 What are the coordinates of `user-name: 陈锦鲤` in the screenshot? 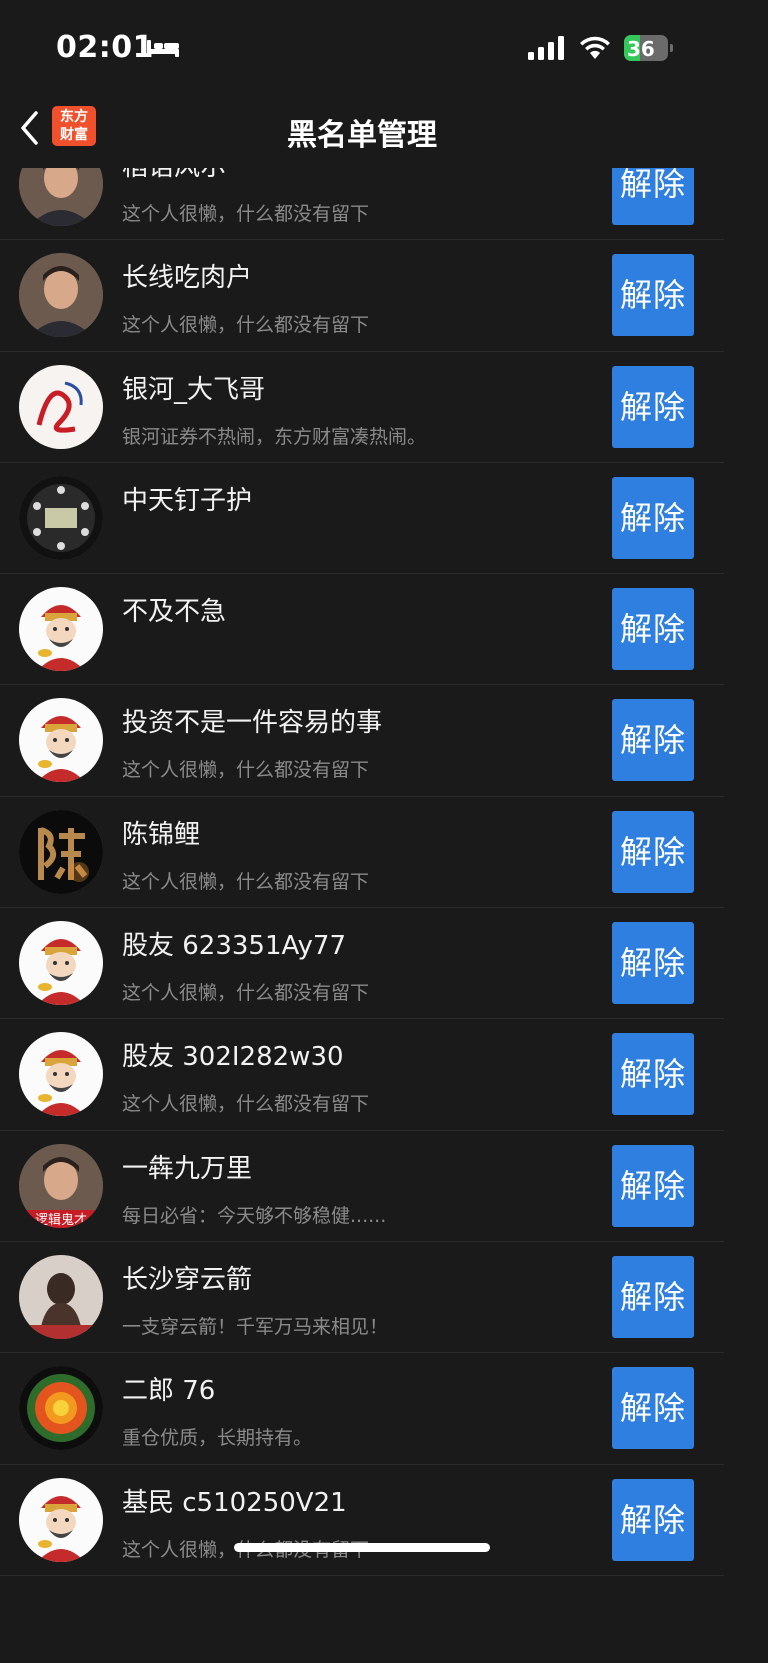 It's located at (161, 834).